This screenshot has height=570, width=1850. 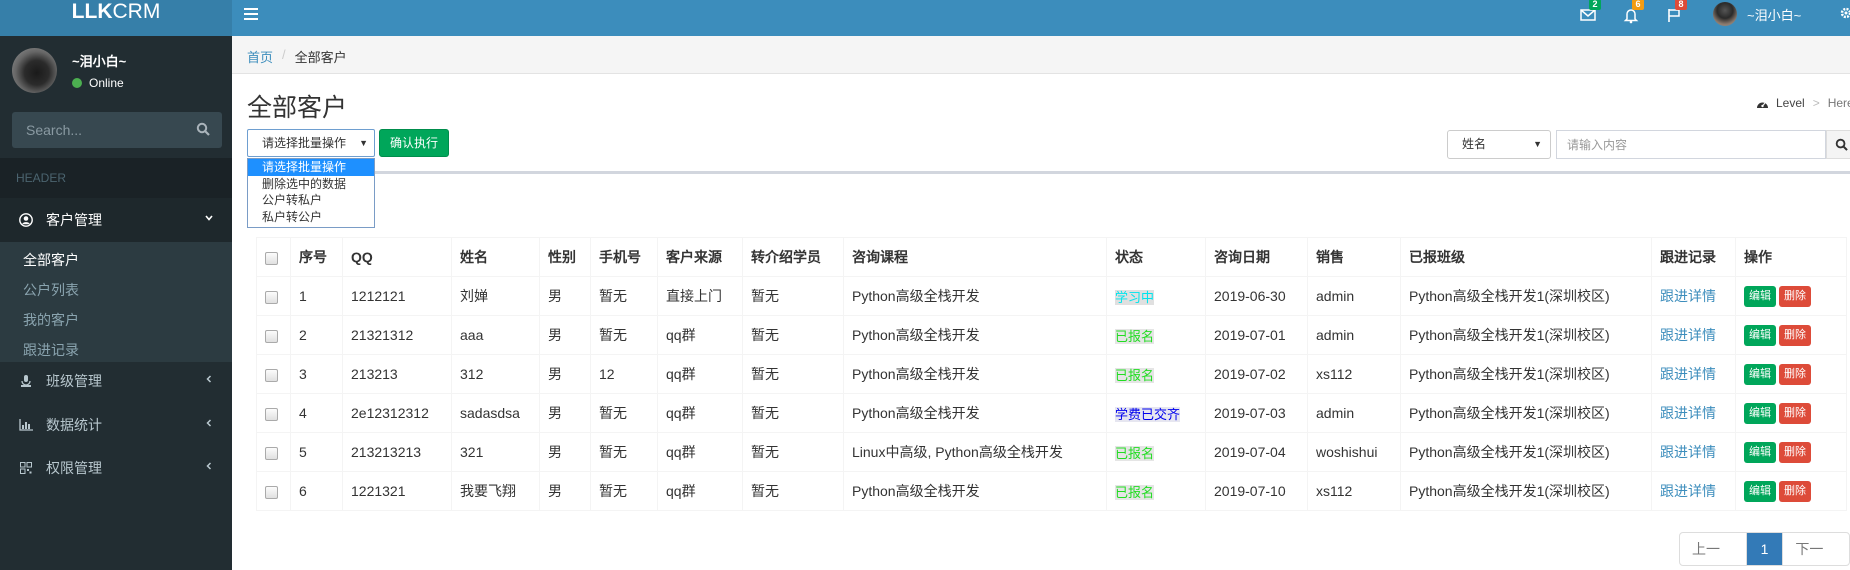 What do you see at coordinates (793, 374) in the screenshot?
I see `cell-referrer: 暂无` at bounding box center [793, 374].